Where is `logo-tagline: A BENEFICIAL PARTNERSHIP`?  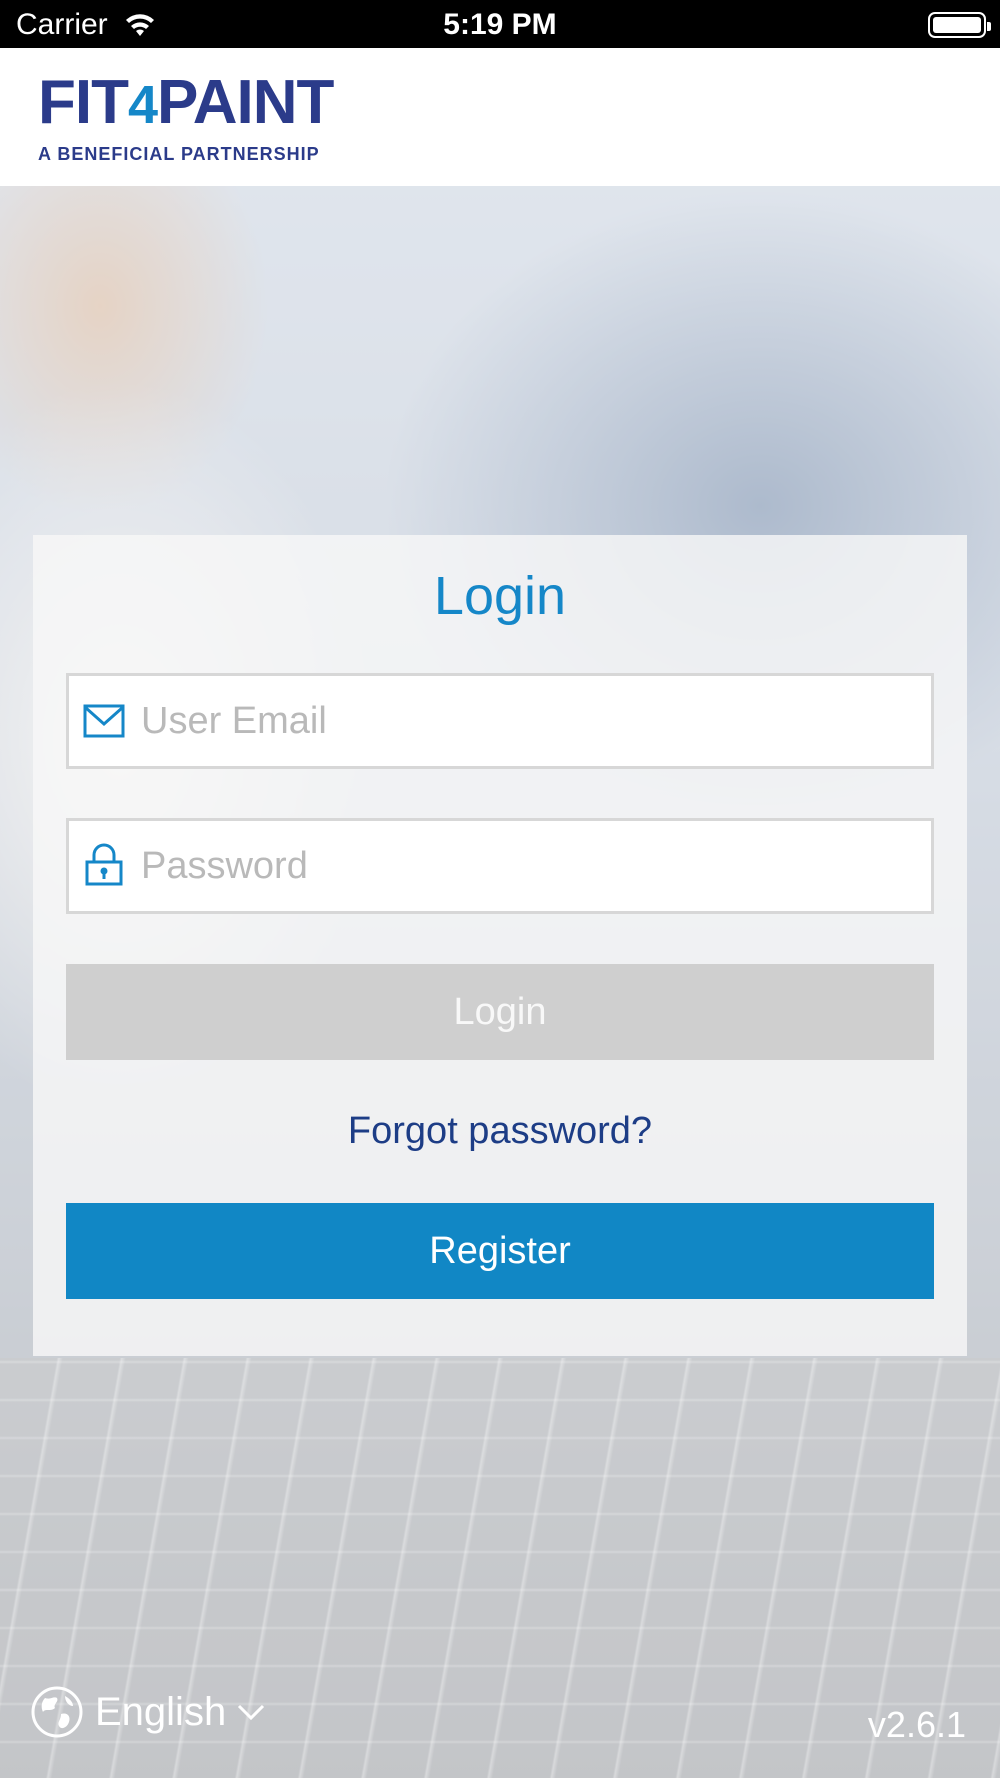 logo-tagline: A BENEFICIAL PARTNERSHIP is located at coordinates (179, 154).